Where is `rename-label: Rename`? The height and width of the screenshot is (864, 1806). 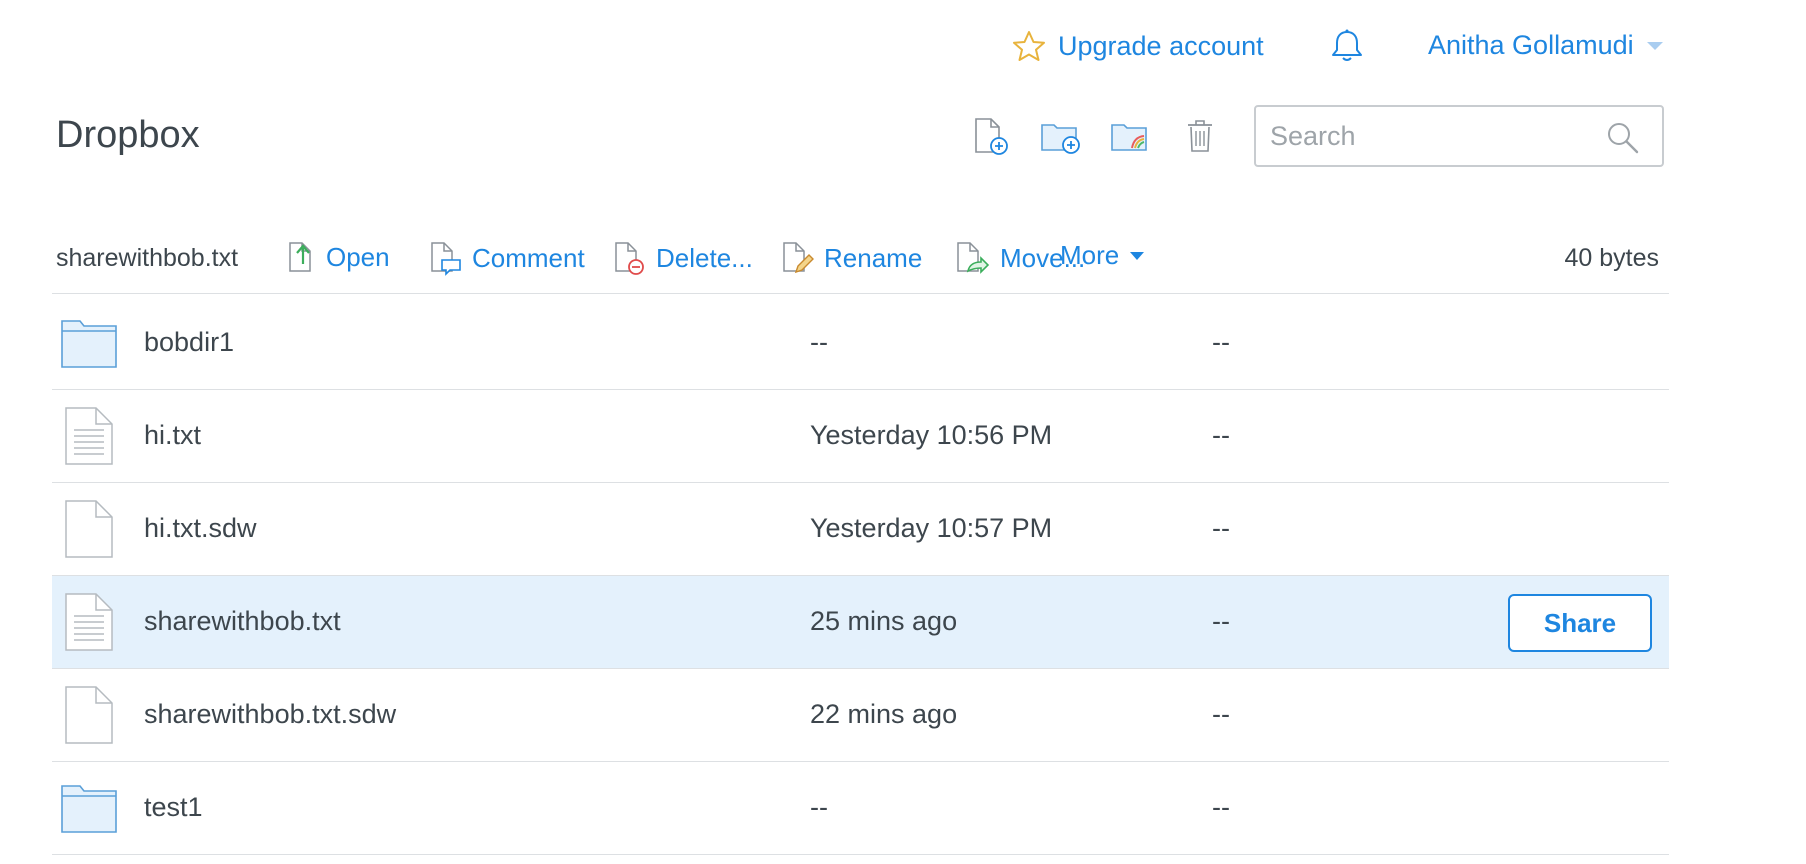 rename-label: Rename is located at coordinates (873, 257).